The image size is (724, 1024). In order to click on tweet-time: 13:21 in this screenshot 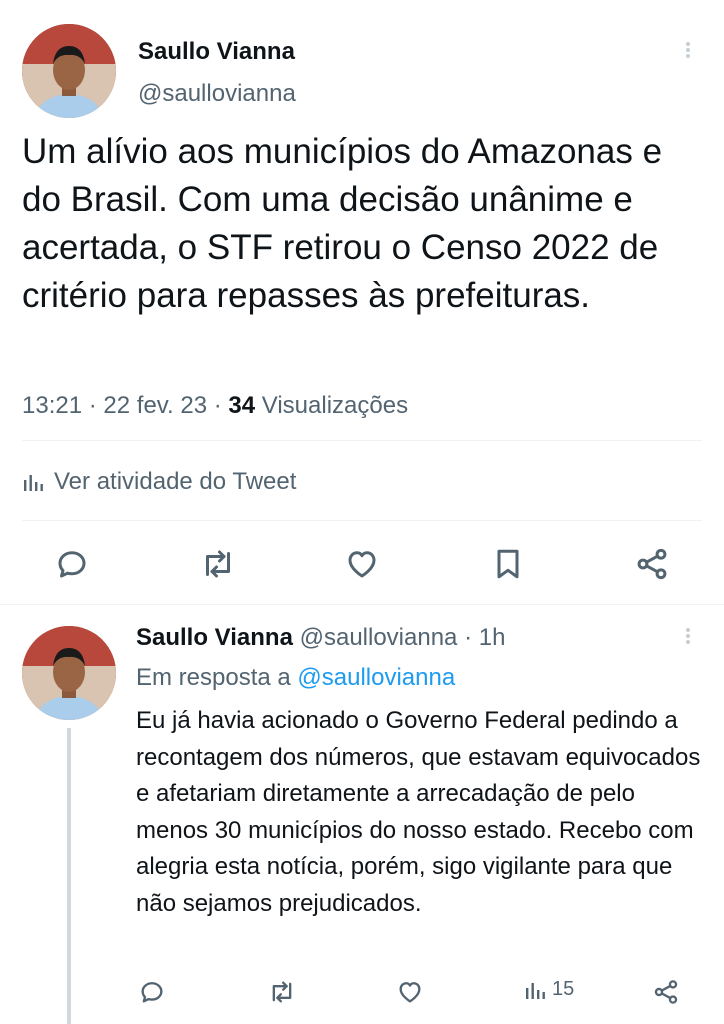, I will do `click(52, 405)`.